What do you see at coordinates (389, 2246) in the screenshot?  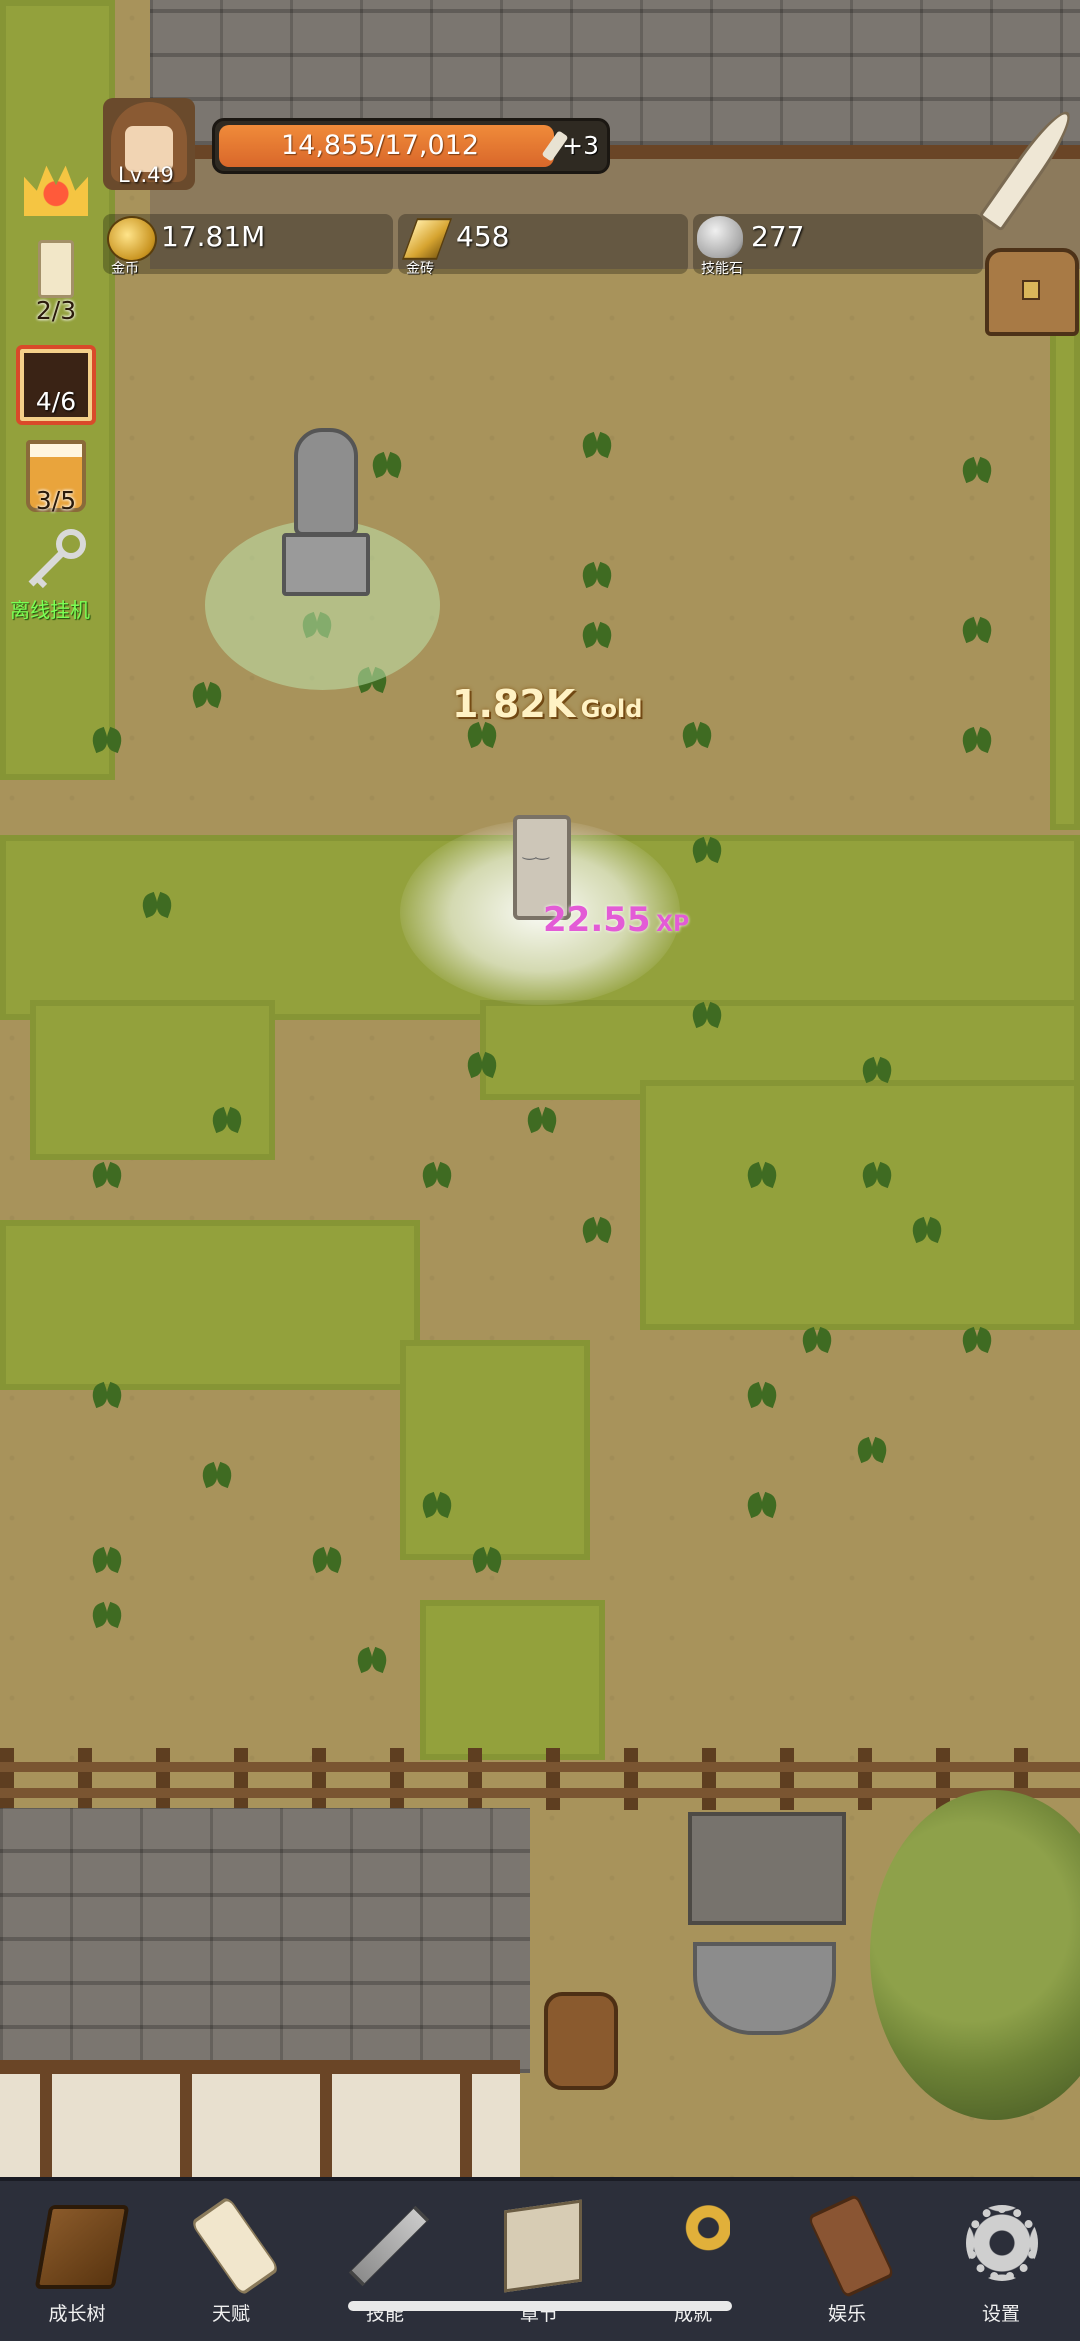 I see `sword-icon` at bounding box center [389, 2246].